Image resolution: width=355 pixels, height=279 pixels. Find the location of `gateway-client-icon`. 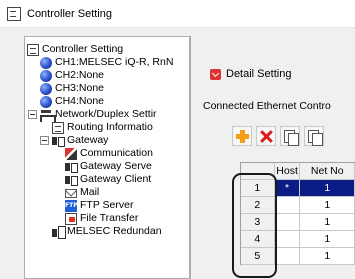

gateway-client-icon is located at coordinates (71, 179).